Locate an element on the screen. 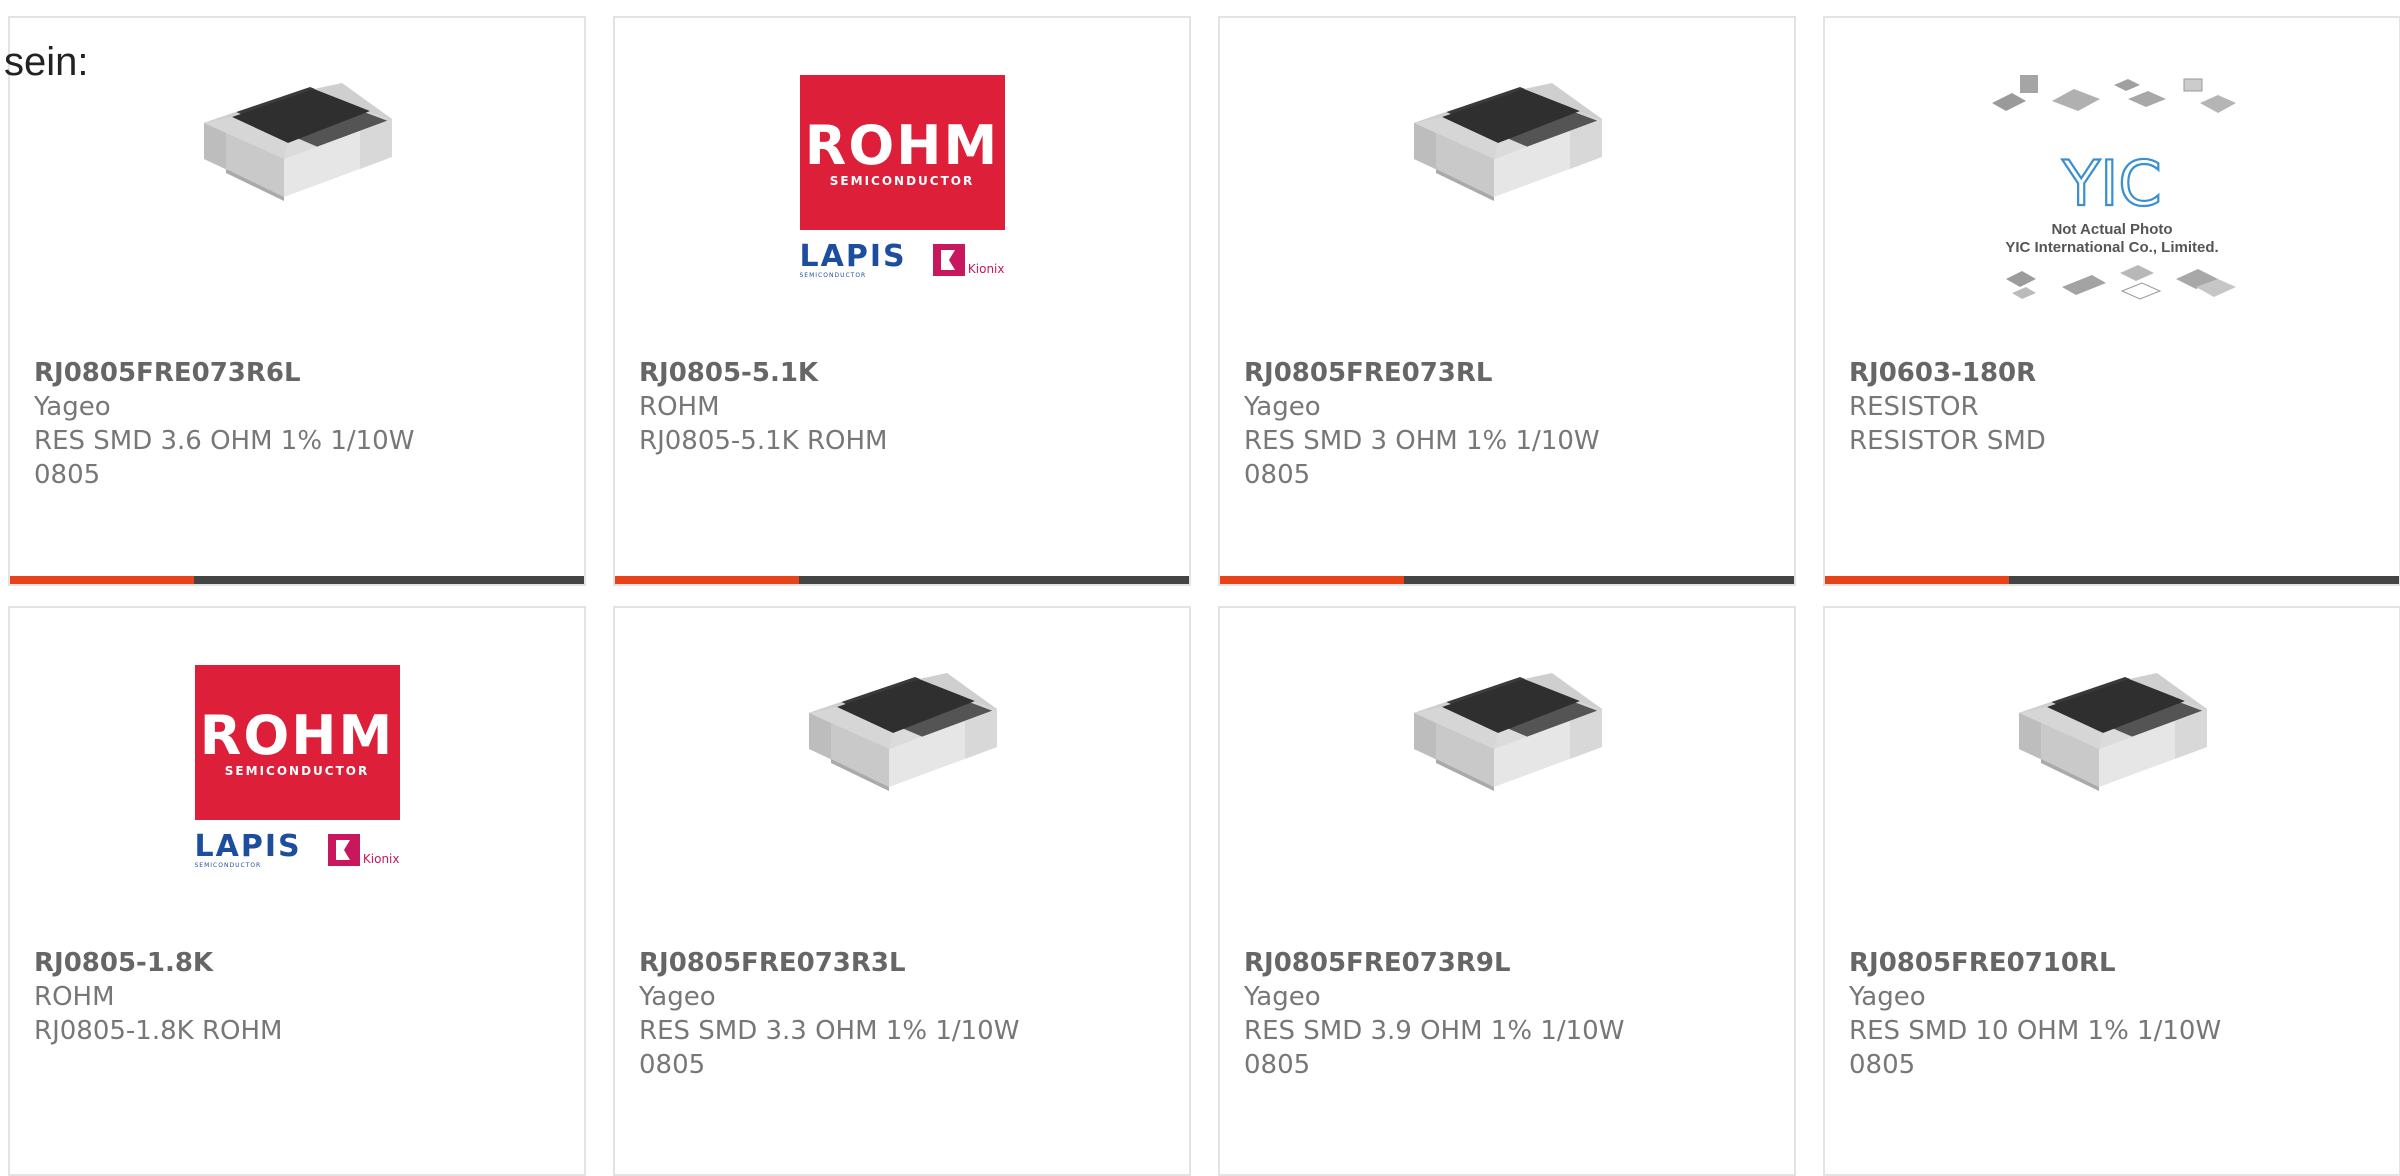 The width and height of the screenshot is (2400, 1176). product-manufacturer: RESISTOR is located at coordinates (1914, 407).